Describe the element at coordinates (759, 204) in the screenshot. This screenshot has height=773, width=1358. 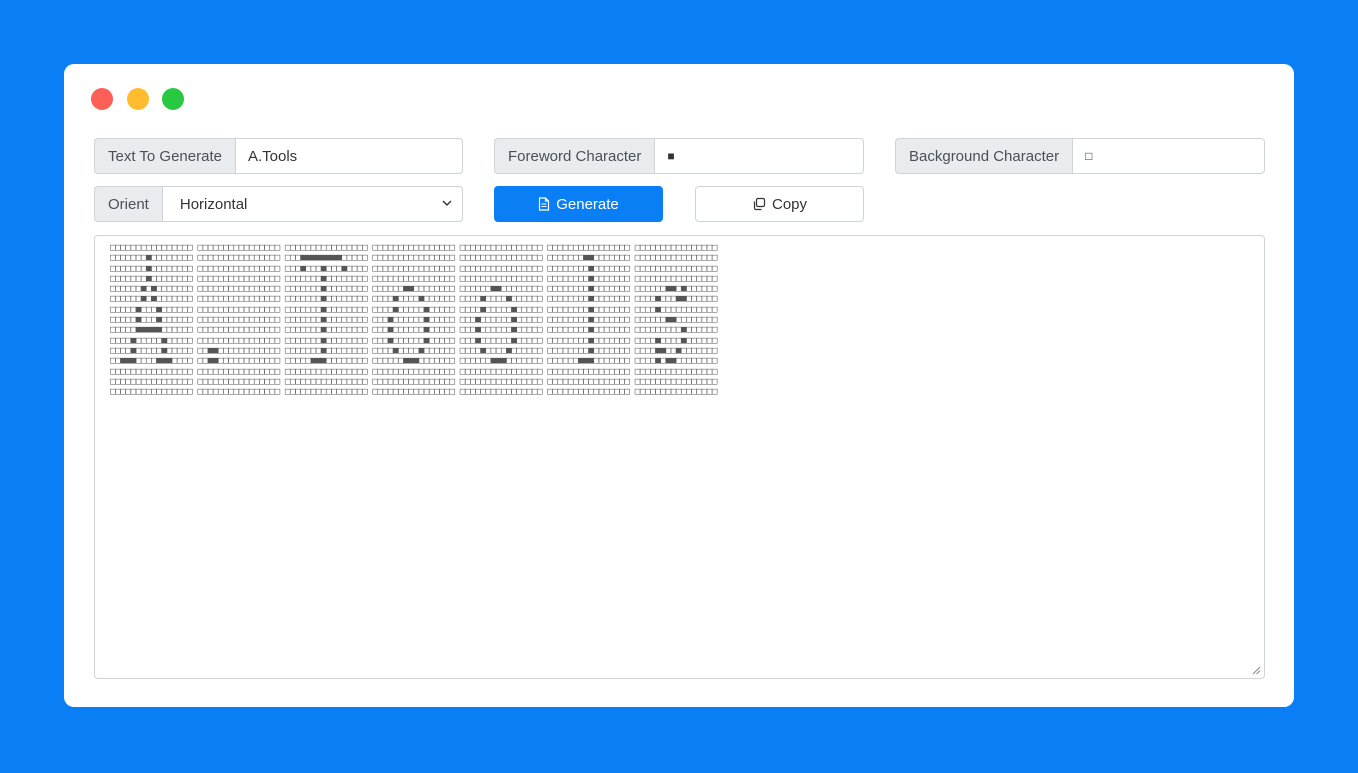
I see `copy-icon` at that location.